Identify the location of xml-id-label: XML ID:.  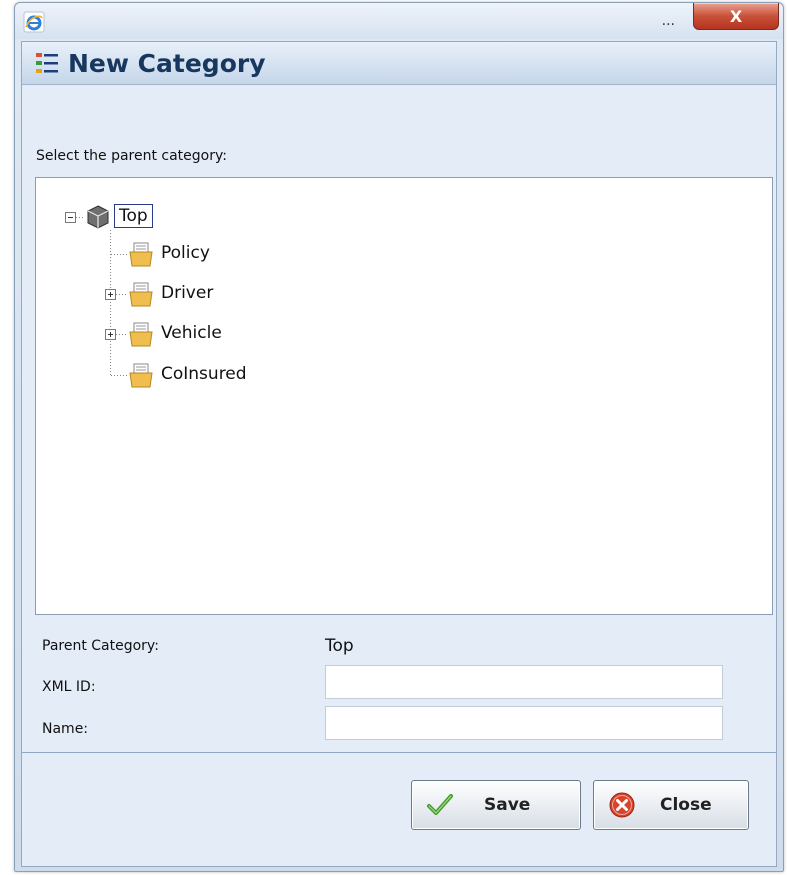
(69, 687).